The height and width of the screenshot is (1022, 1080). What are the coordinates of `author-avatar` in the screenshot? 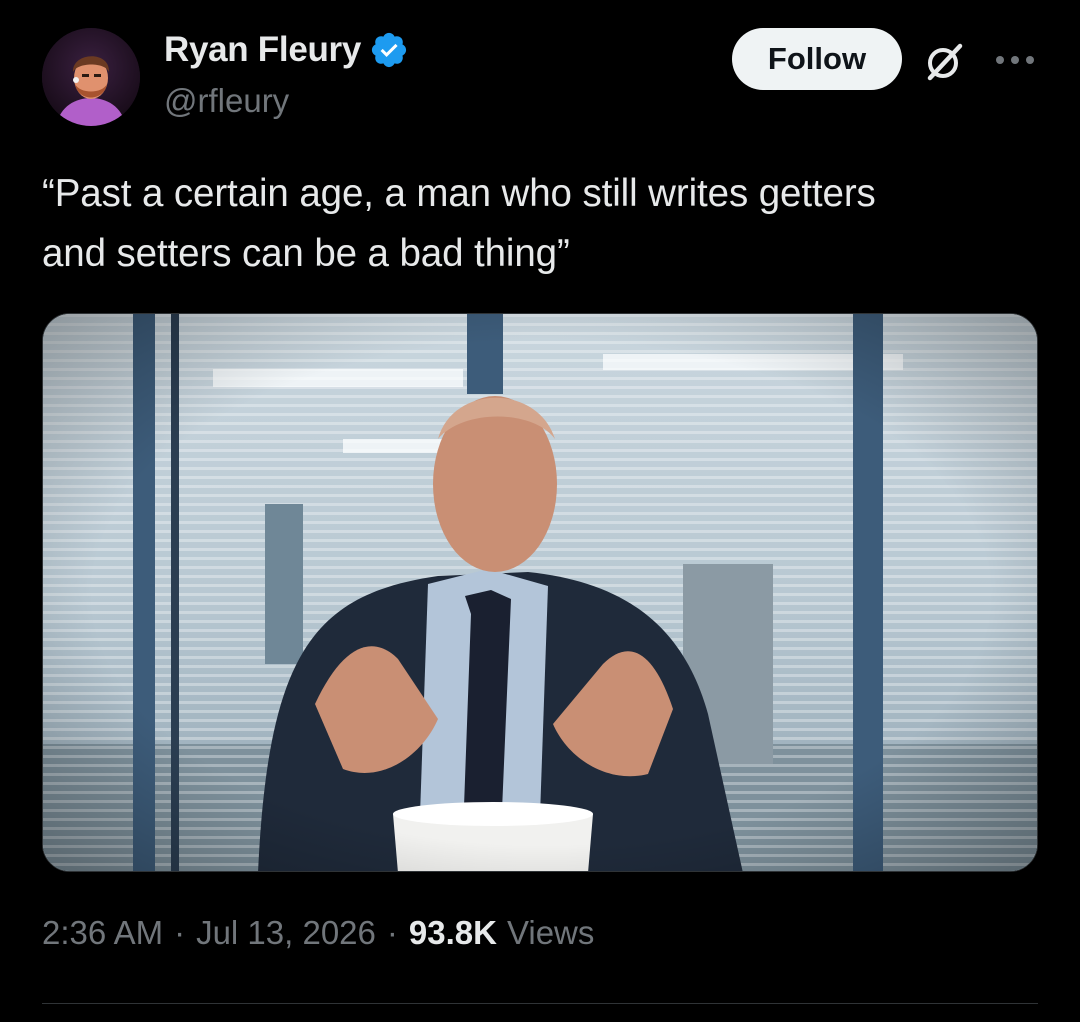 It's located at (91, 77).